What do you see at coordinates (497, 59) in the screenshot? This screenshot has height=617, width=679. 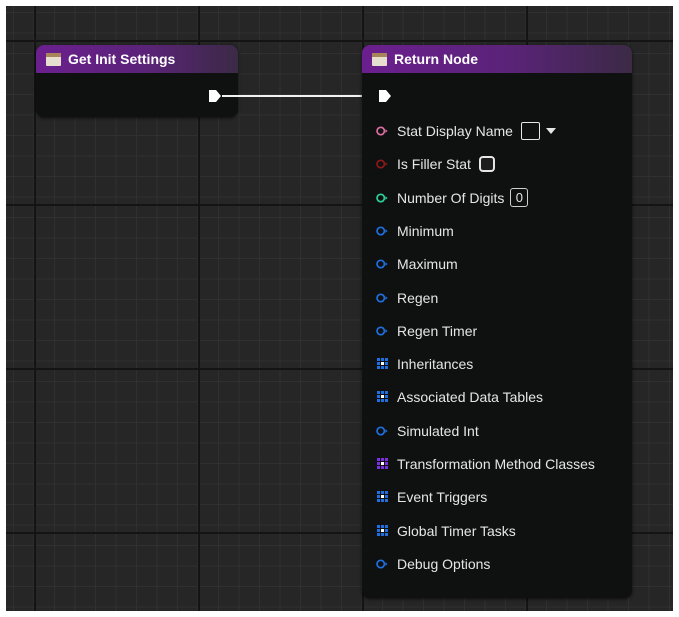 I see `return-node-header: Return Node` at bounding box center [497, 59].